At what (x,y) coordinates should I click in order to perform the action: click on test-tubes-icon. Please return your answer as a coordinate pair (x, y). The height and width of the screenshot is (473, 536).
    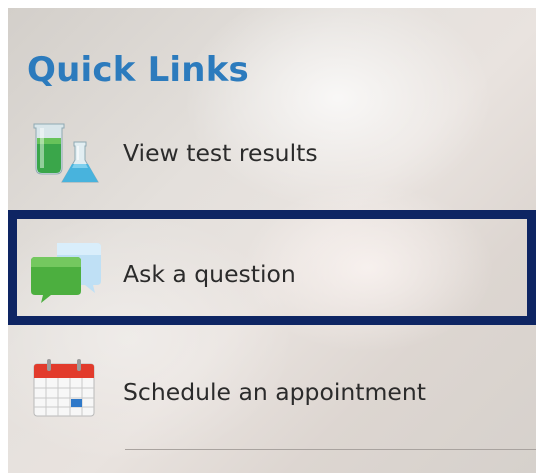
    Looking at the image, I should click on (66, 152).